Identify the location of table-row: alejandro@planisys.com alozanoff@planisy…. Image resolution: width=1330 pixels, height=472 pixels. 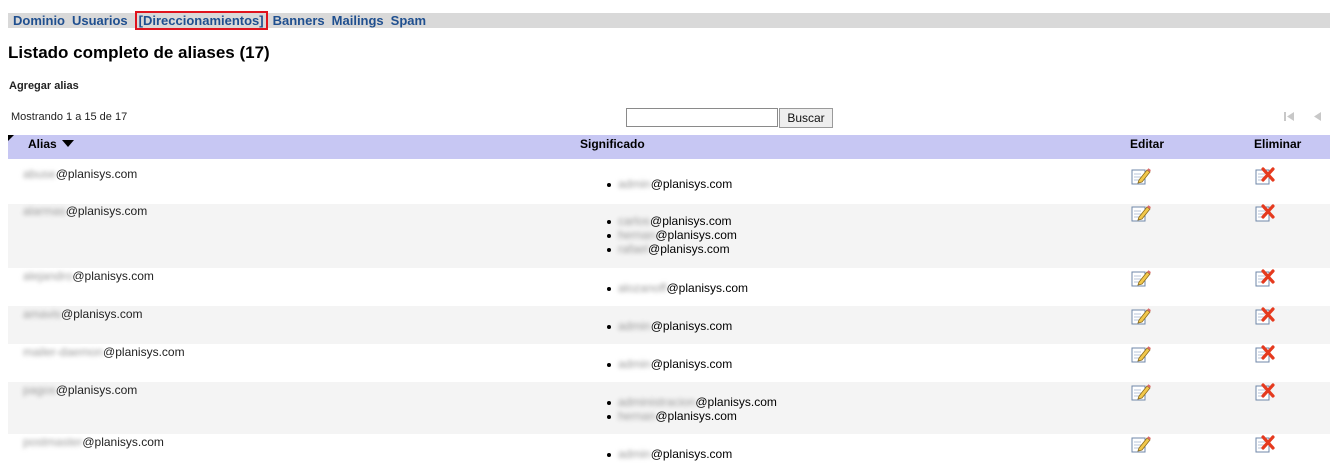
(669, 287).